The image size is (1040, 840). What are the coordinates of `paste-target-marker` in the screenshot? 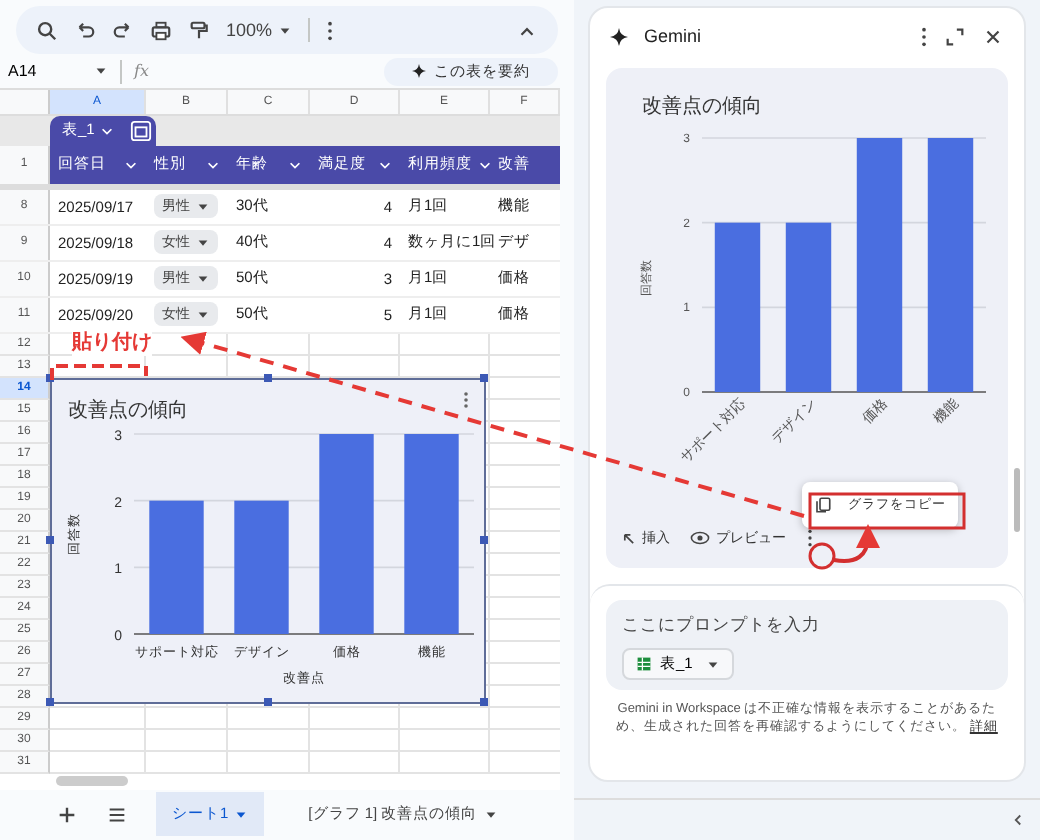 It's located at (99, 372).